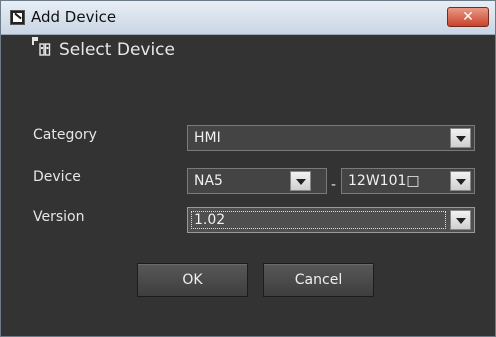 This screenshot has height=337, width=496. What do you see at coordinates (208, 181) in the screenshot?
I see `device-value: NA5` at bounding box center [208, 181].